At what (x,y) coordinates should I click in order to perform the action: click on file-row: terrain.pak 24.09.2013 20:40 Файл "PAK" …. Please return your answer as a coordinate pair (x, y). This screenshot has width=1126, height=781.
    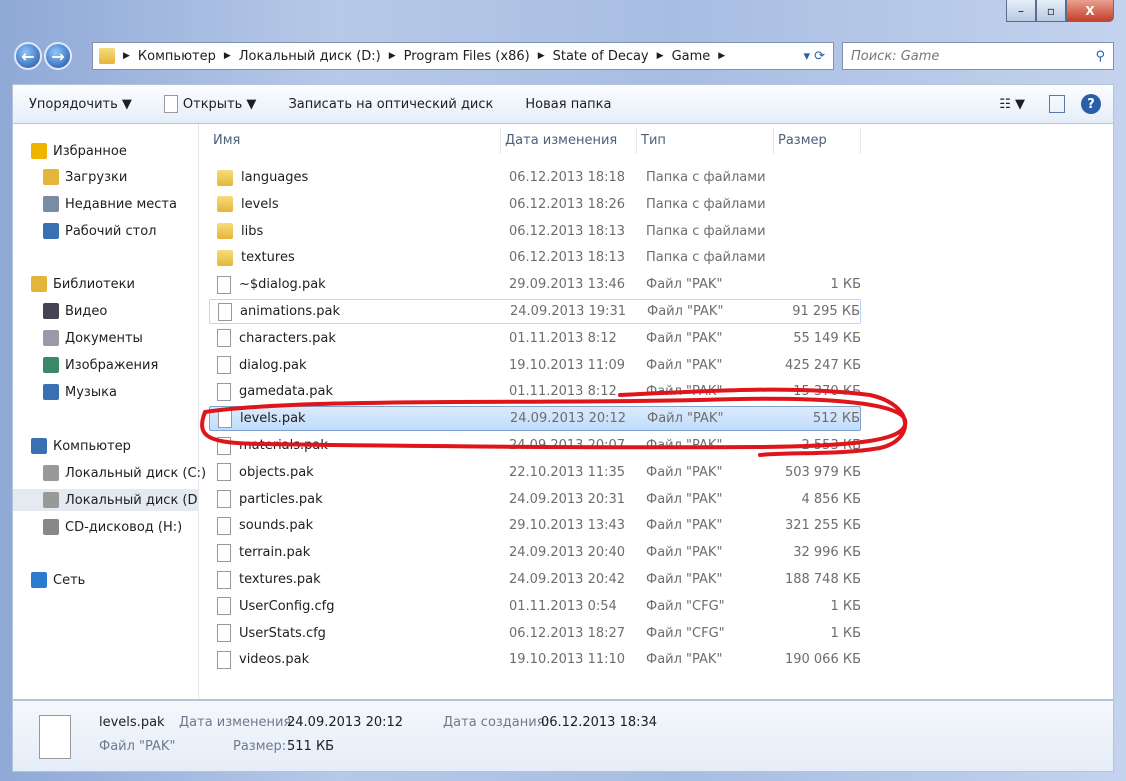
    Looking at the image, I should click on (535, 552).